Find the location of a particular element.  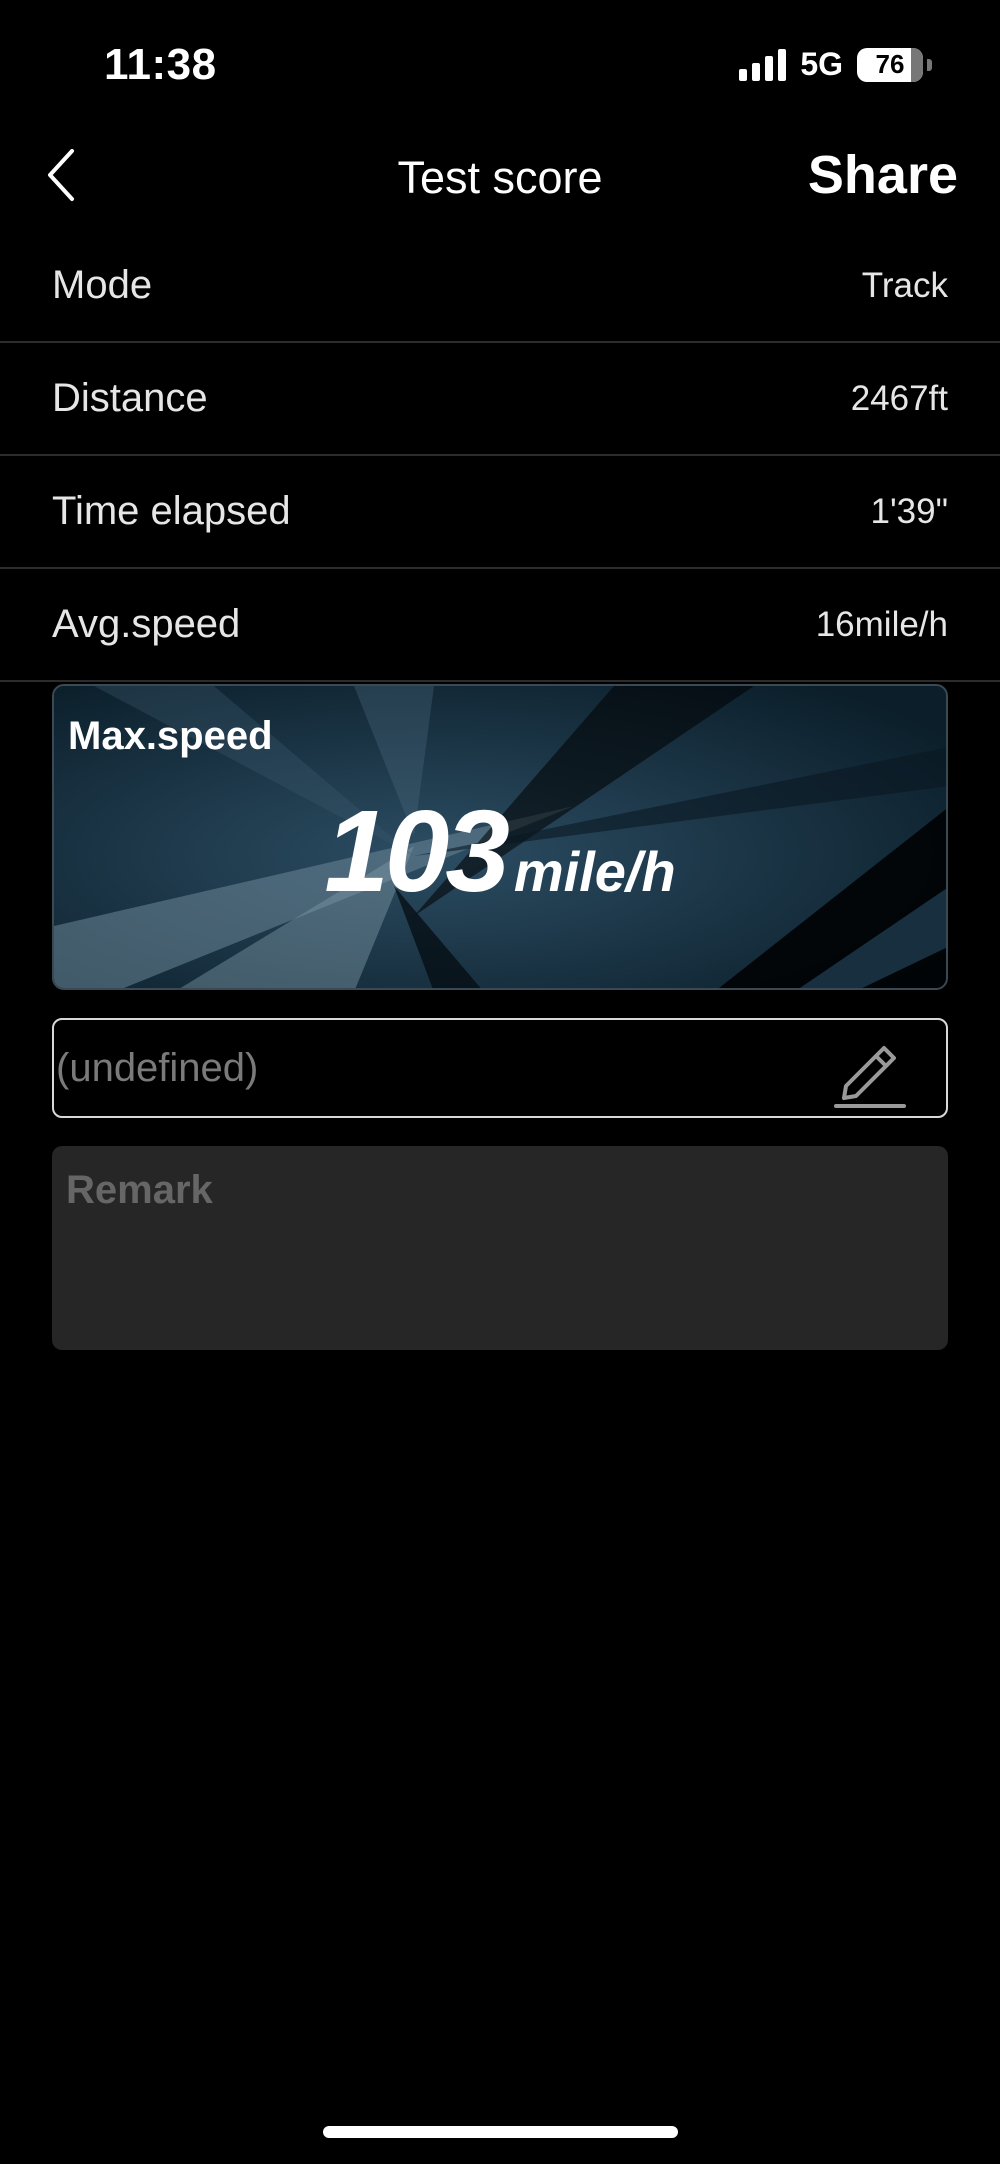

max-speed-label: Max.speed is located at coordinates (170, 736).